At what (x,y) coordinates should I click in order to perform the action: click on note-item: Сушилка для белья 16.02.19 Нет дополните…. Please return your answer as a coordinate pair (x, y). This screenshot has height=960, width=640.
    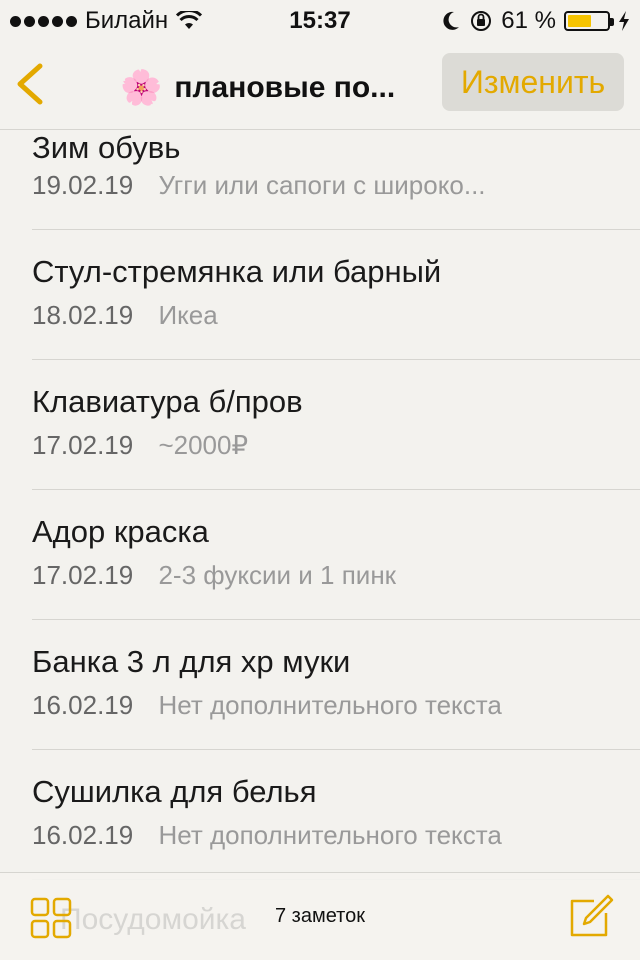
    Looking at the image, I should click on (336, 815).